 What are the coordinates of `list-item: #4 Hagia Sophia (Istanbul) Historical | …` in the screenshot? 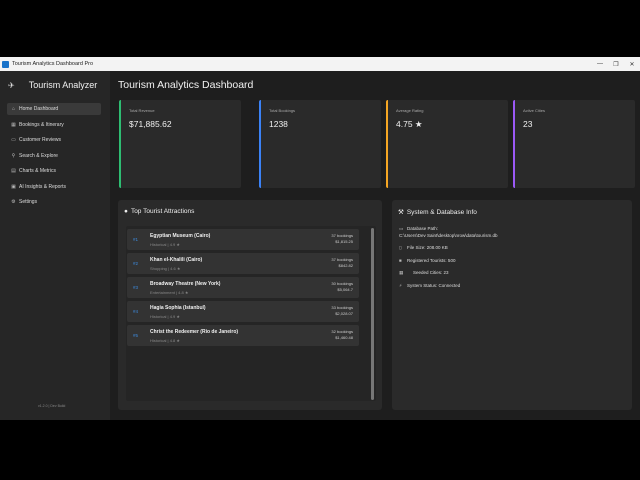 It's located at (243, 311).